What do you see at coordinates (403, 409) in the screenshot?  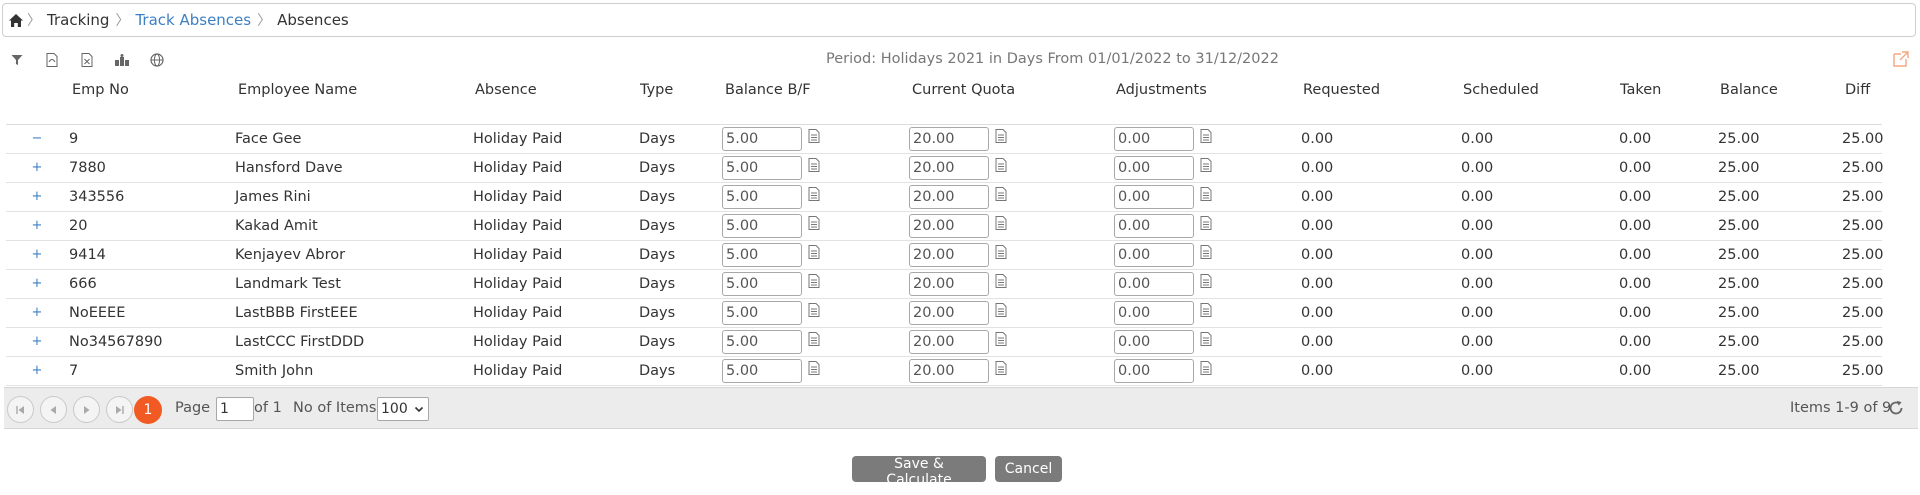 I see `items-per-page-select: 100` at bounding box center [403, 409].